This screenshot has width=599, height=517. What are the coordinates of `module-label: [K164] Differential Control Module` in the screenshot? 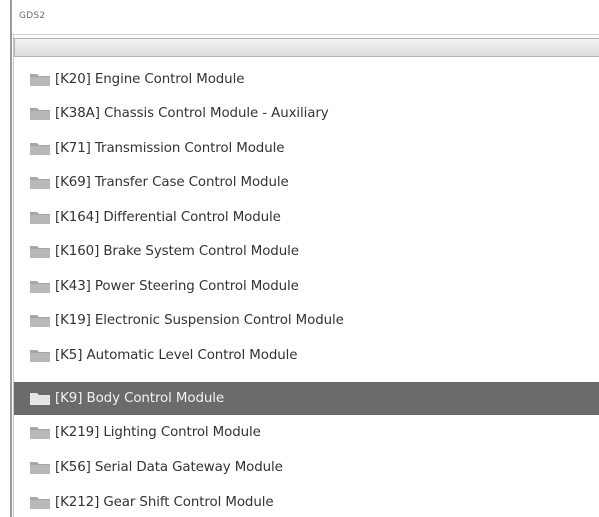 It's located at (168, 217).